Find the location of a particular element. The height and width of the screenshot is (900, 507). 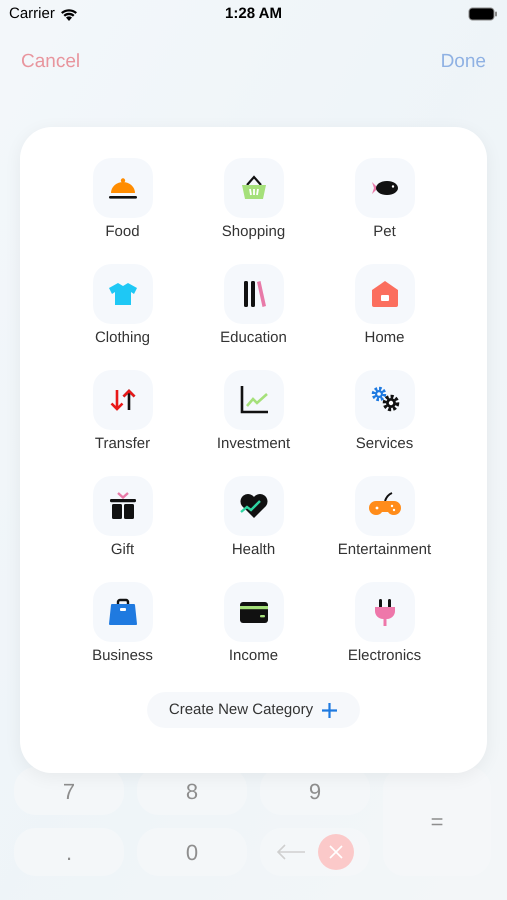

line-chart-icon is located at coordinates (254, 400).